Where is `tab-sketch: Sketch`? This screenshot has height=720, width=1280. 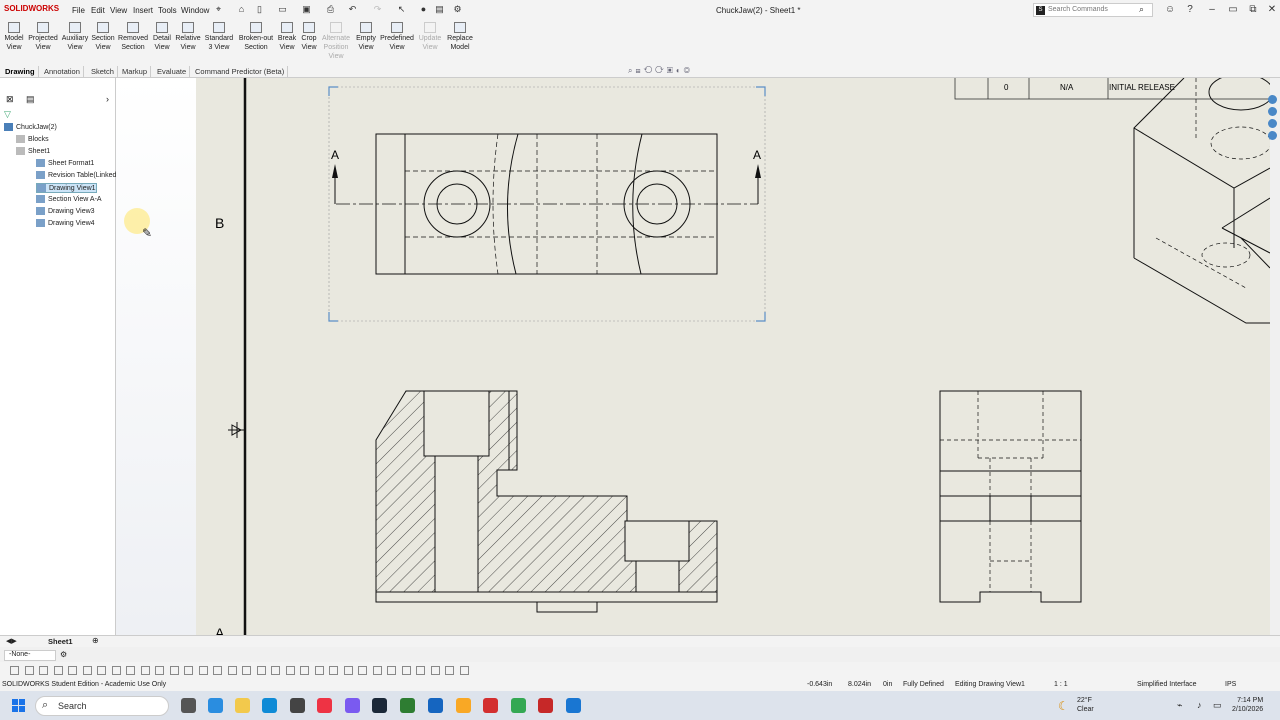
tab-sketch: Sketch is located at coordinates (103, 72).